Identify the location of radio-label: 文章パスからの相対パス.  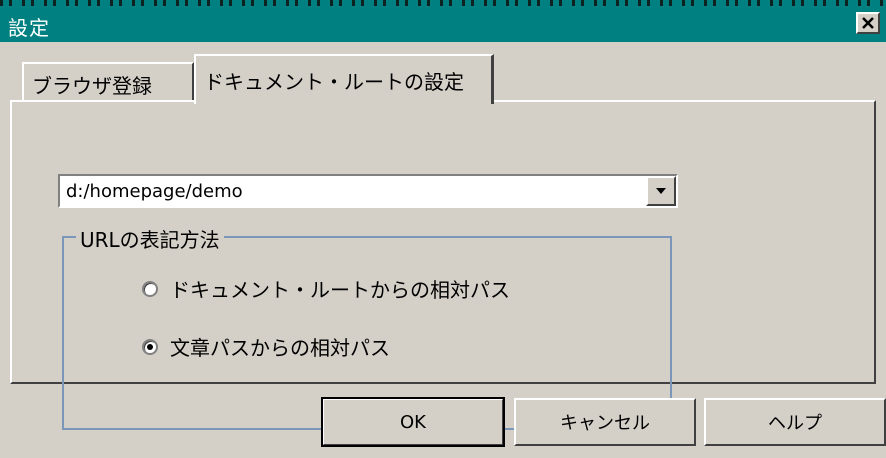
(280, 348).